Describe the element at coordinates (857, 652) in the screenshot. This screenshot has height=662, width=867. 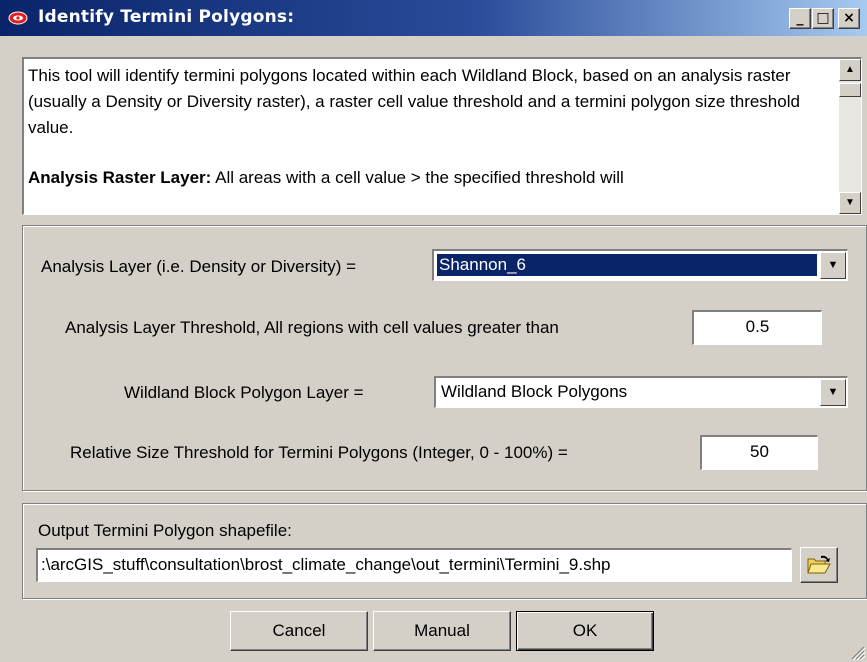
I see `resize-grip-icon` at that location.